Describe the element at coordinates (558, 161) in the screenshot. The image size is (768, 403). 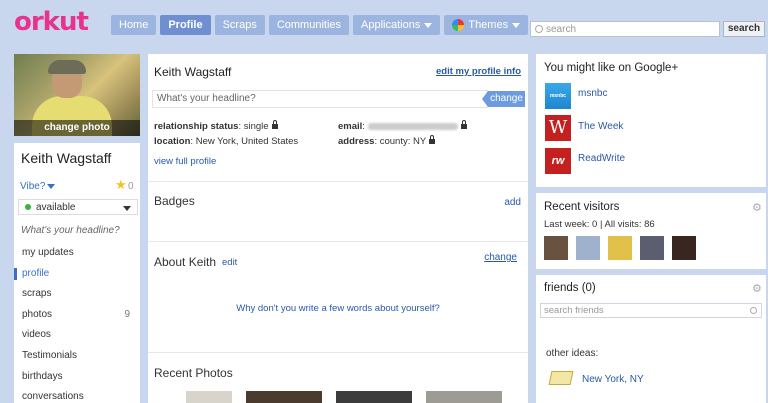
I see `readwrite-logo: rw` at that location.